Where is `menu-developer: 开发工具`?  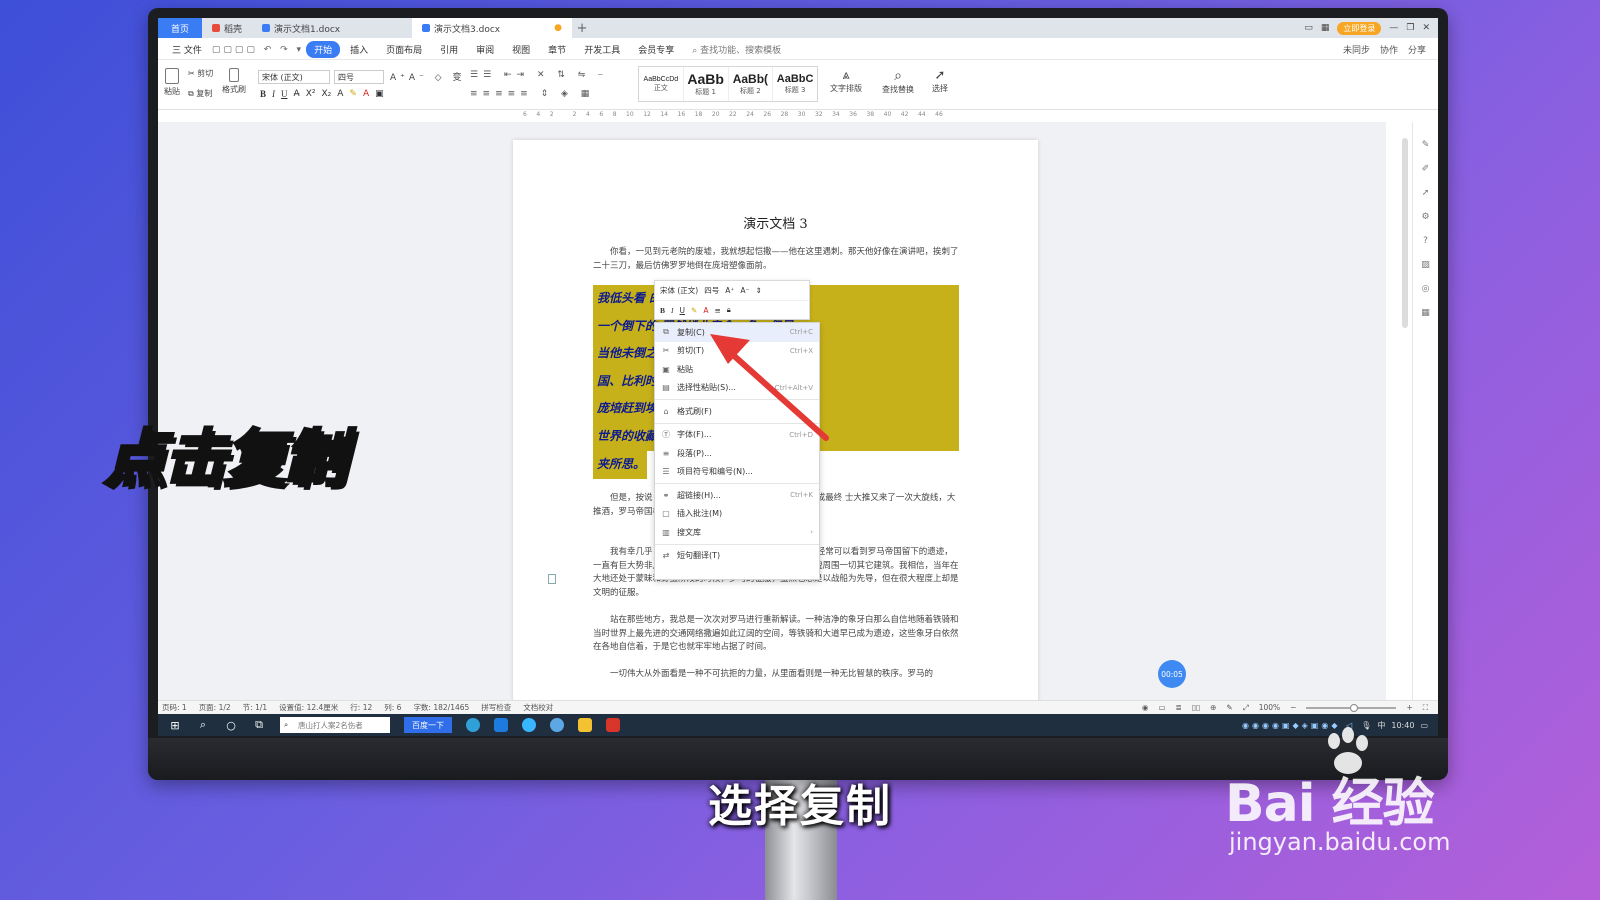
menu-developer: 开发工具 is located at coordinates (602, 49).